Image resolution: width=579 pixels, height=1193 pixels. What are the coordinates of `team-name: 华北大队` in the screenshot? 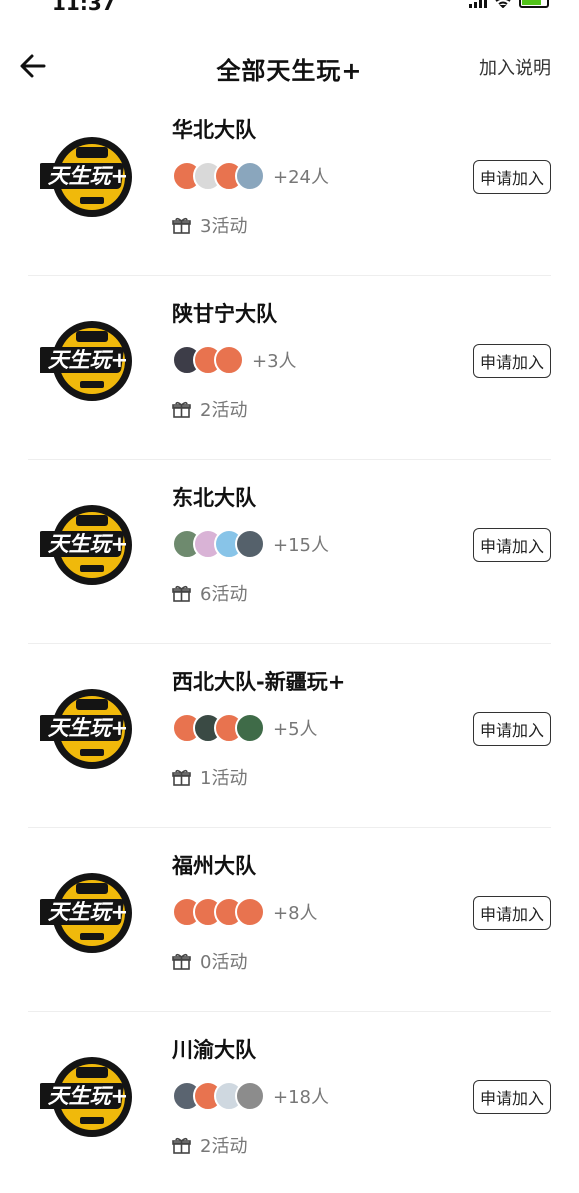 It's located at (214, 130).